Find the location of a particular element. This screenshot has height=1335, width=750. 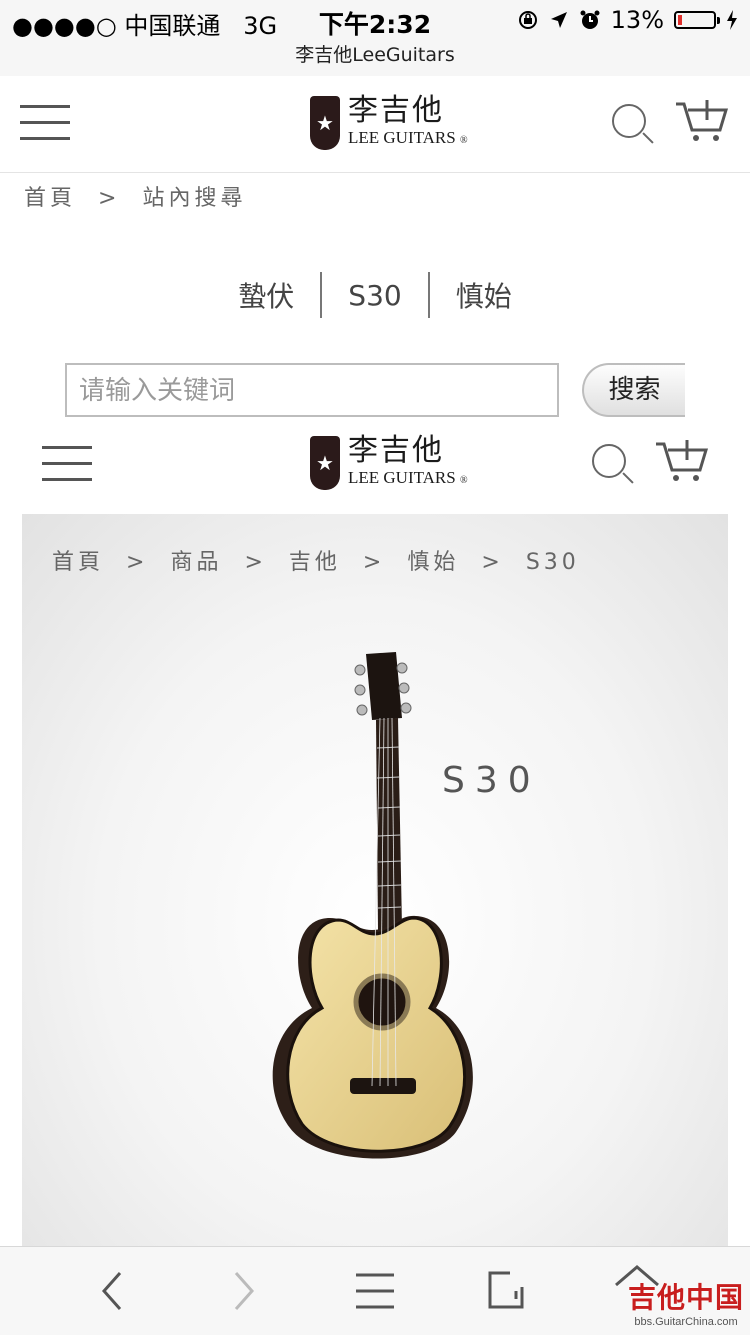

breadcrumb-guitars: 吉他 is located at coordinates (315, 562).